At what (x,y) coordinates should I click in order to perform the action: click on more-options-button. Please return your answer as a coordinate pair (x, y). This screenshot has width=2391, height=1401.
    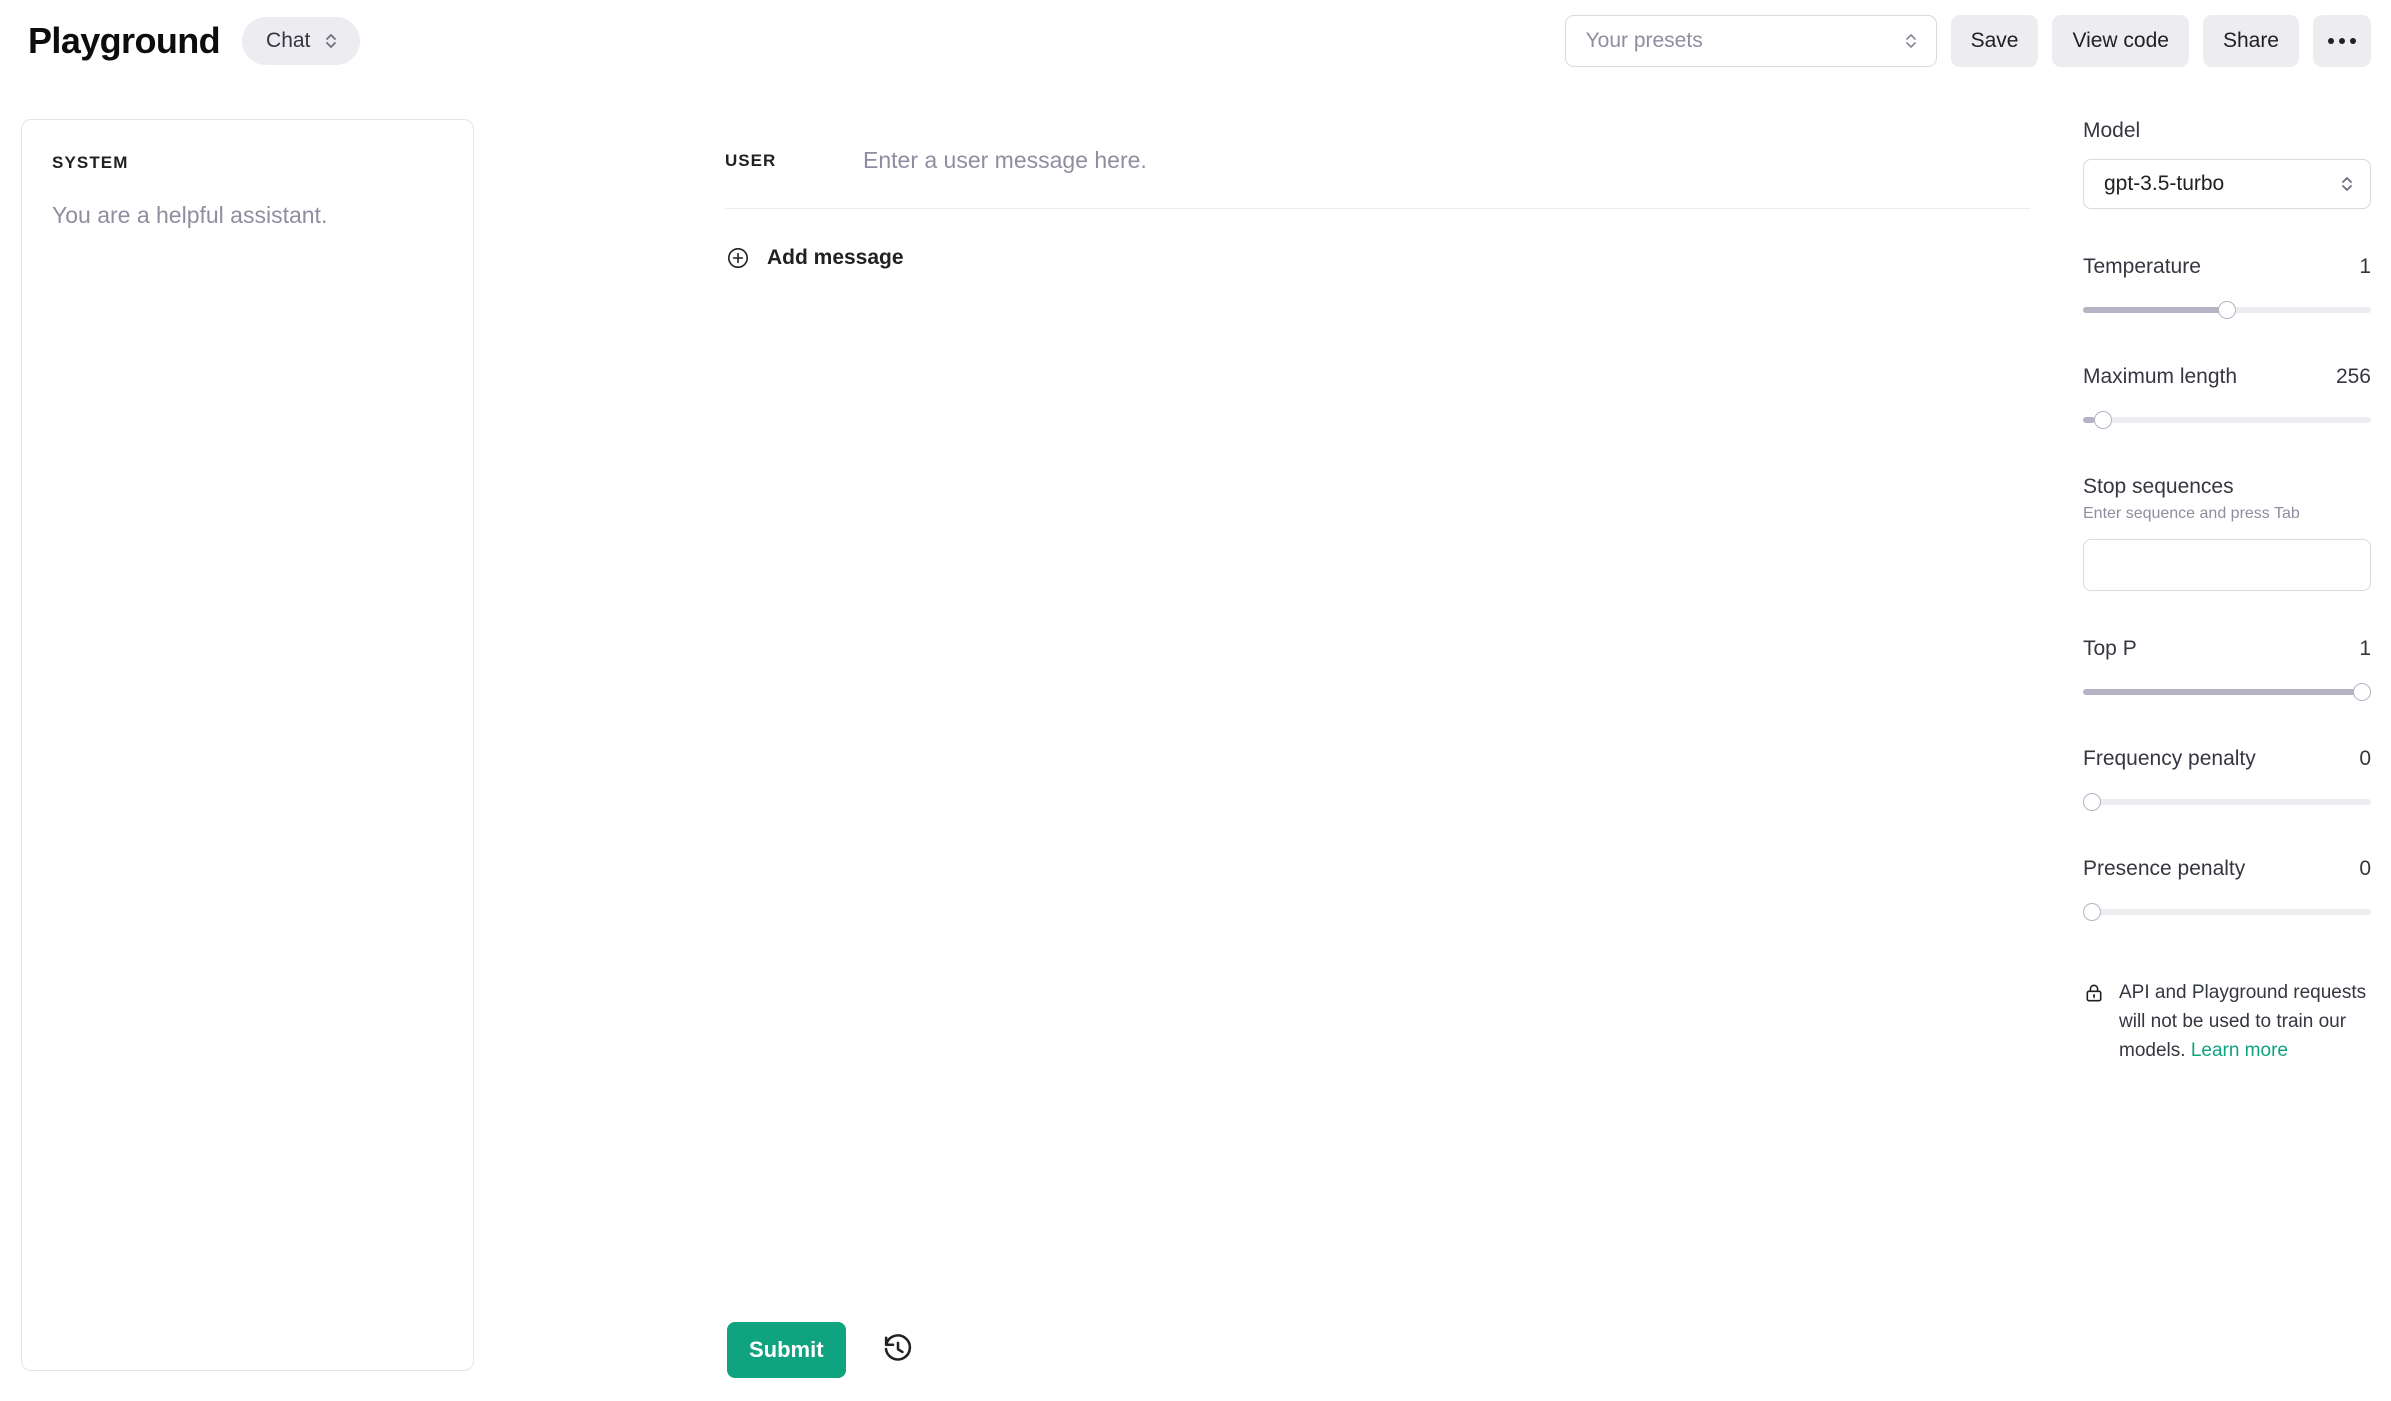
    Looking at the image, I should click on (2342, 41).